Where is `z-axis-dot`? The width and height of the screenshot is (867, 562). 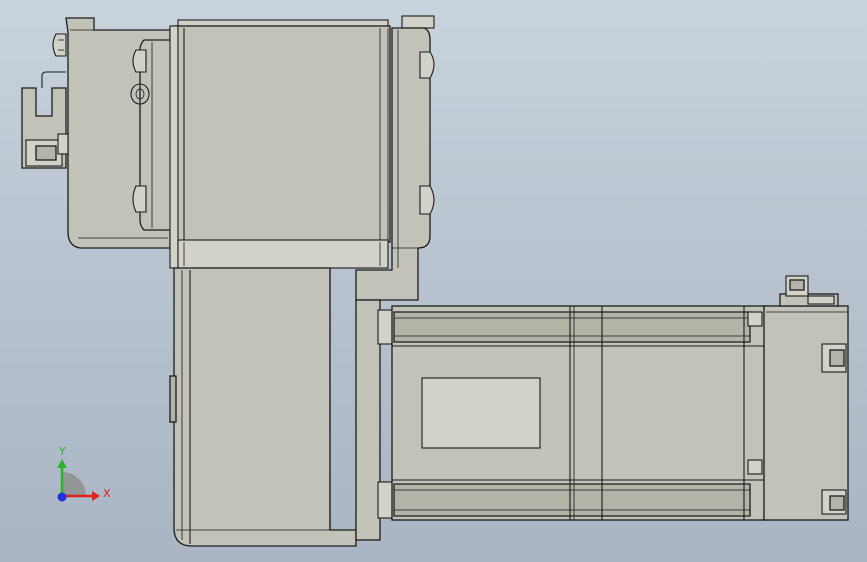
z-axis-dot is located at coordinates (62, 497).